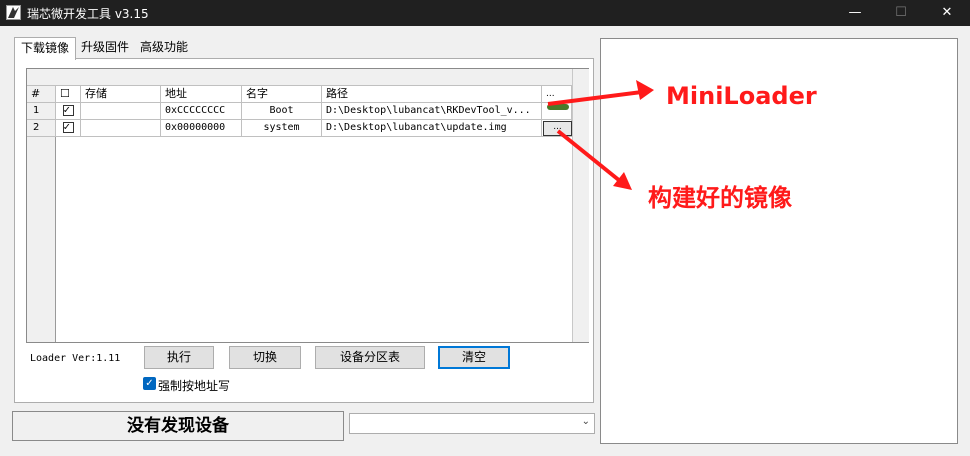 Image resolution: width=970 pixels, height=456 pixels. What do you see at coordinates (370, 357) in the screenshot?
I see `partition-table-button: 设备分区表` at bounding box center [370, 357].